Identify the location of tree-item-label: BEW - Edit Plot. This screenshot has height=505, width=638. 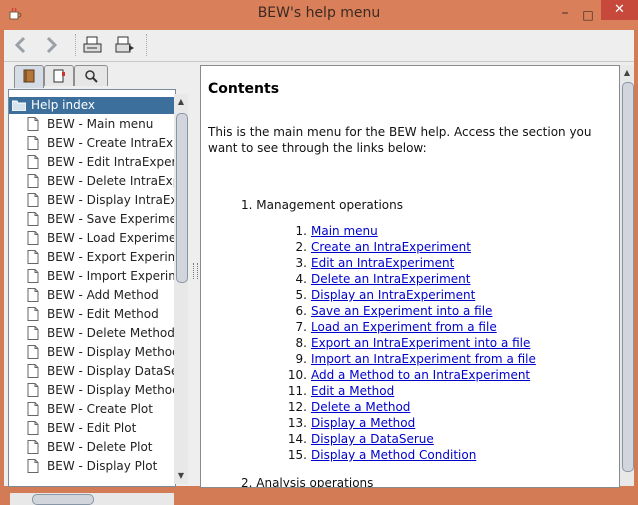
(92, 428).